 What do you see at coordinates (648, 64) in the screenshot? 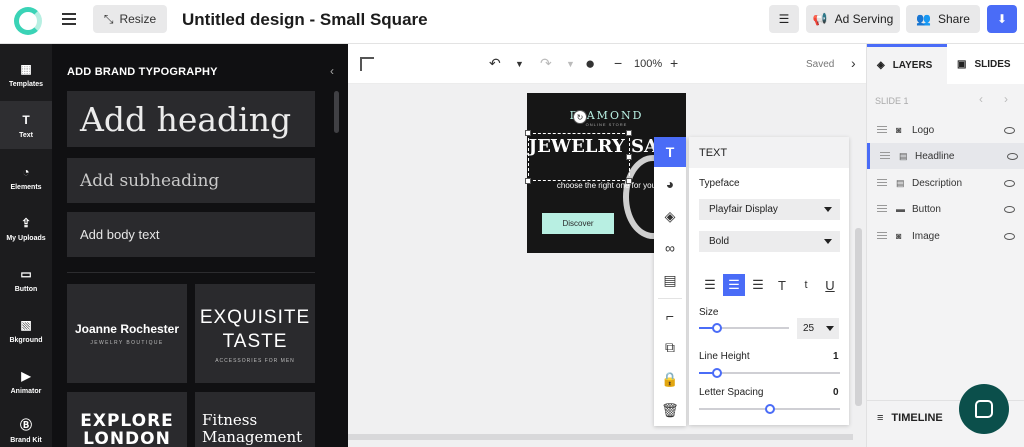
I see `zoom-level: 100%` at bounding box center [648, 64].